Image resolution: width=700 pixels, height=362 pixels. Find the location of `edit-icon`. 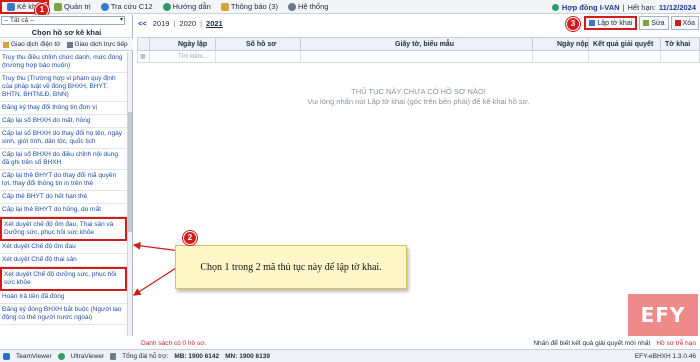

edit-icon is located at coordinates (646, 23).